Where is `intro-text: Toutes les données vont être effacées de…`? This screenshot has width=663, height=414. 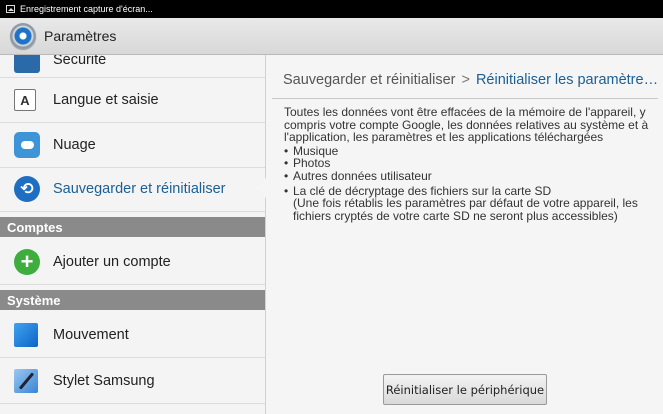
intro-text: Toutes les données vont être effacées de… is located at coordinates (466, 125).